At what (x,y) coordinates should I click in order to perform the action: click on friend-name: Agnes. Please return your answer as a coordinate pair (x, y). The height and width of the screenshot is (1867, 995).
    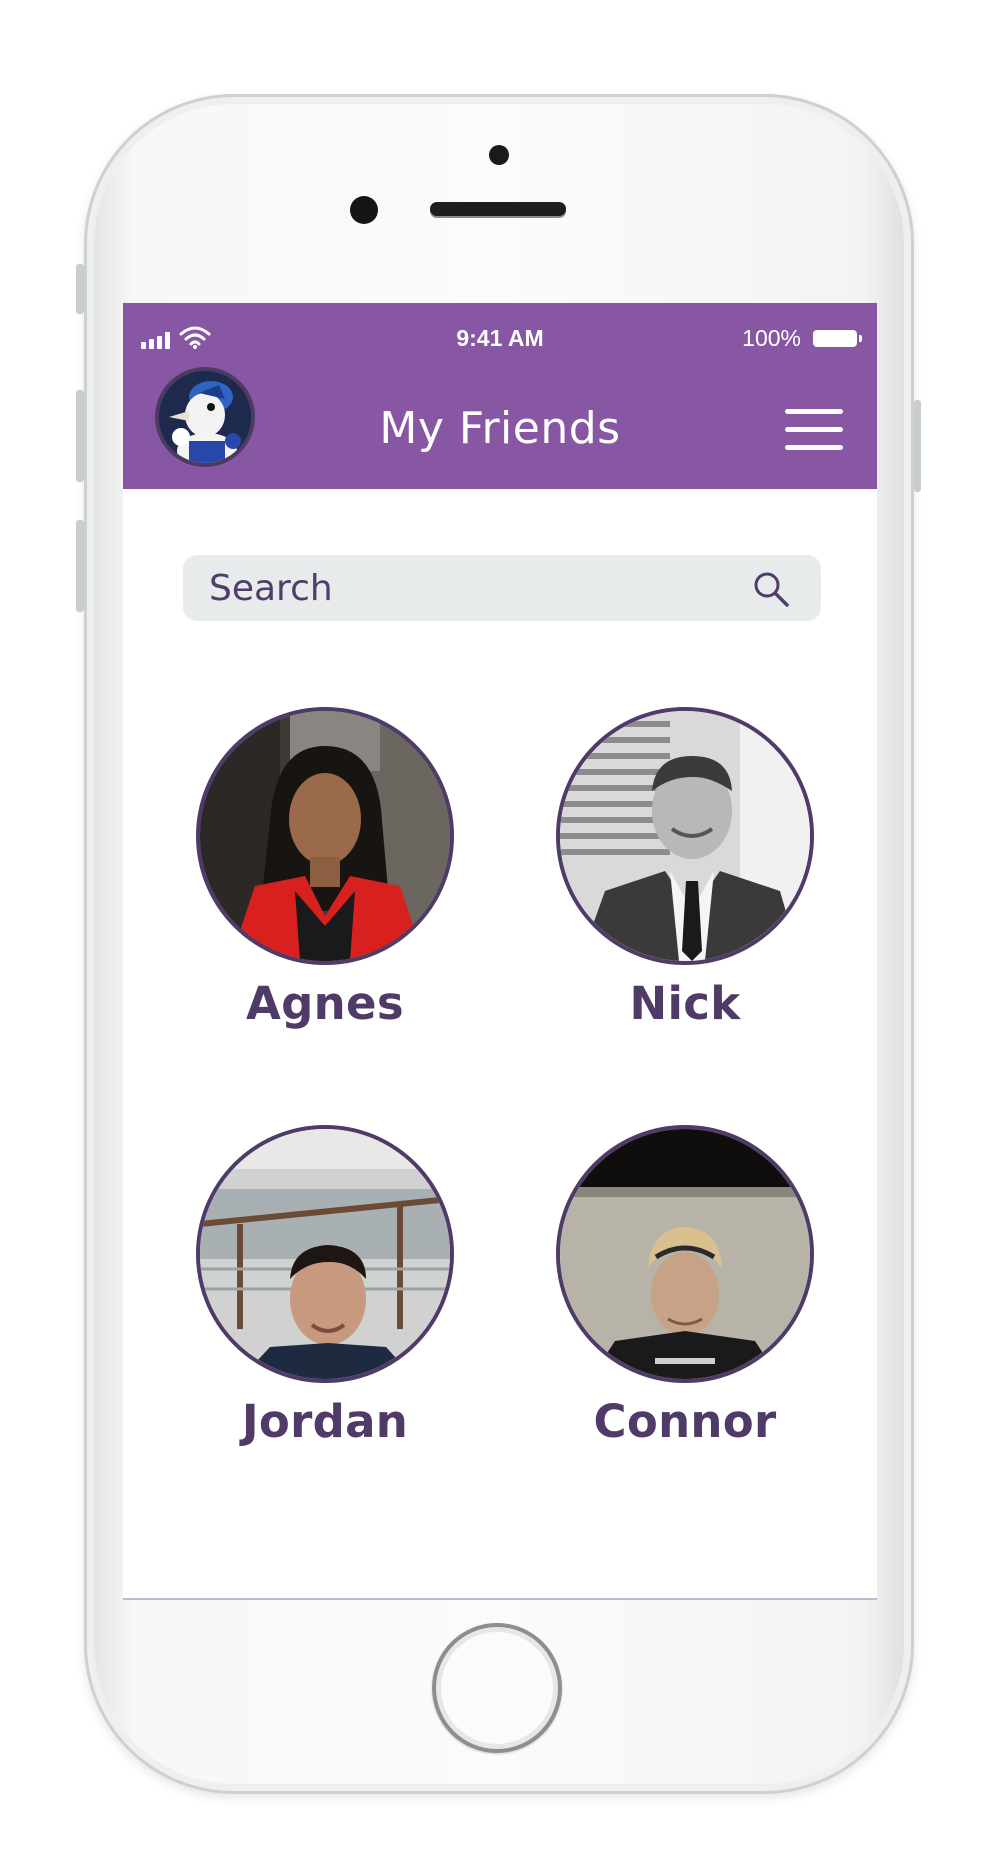
    Looking at the image, I should click on (325, 1003).